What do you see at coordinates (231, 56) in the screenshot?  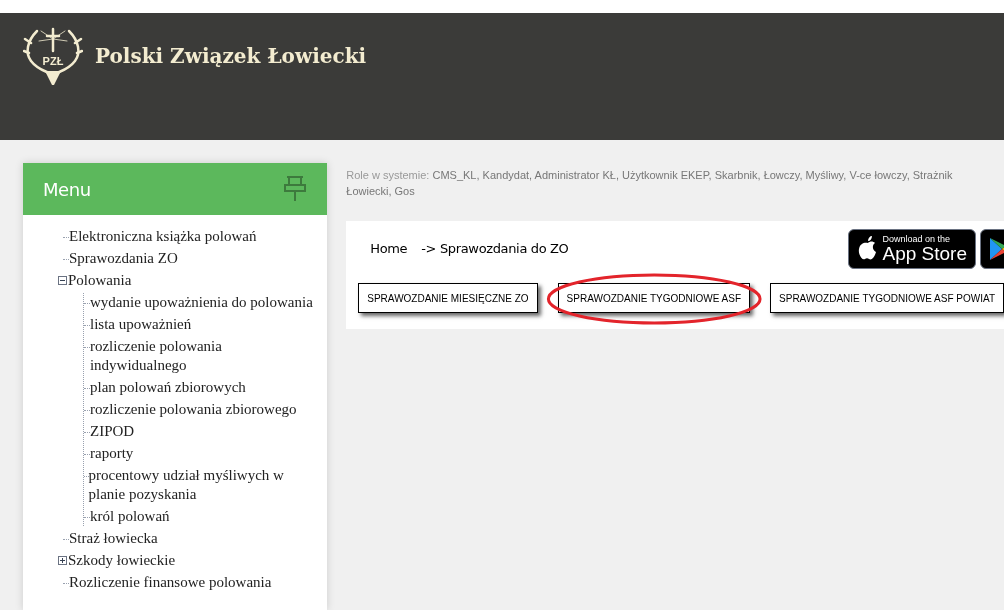 I see `site-title: Polski Związek Łowiecki` at bounding box center [231, 56].